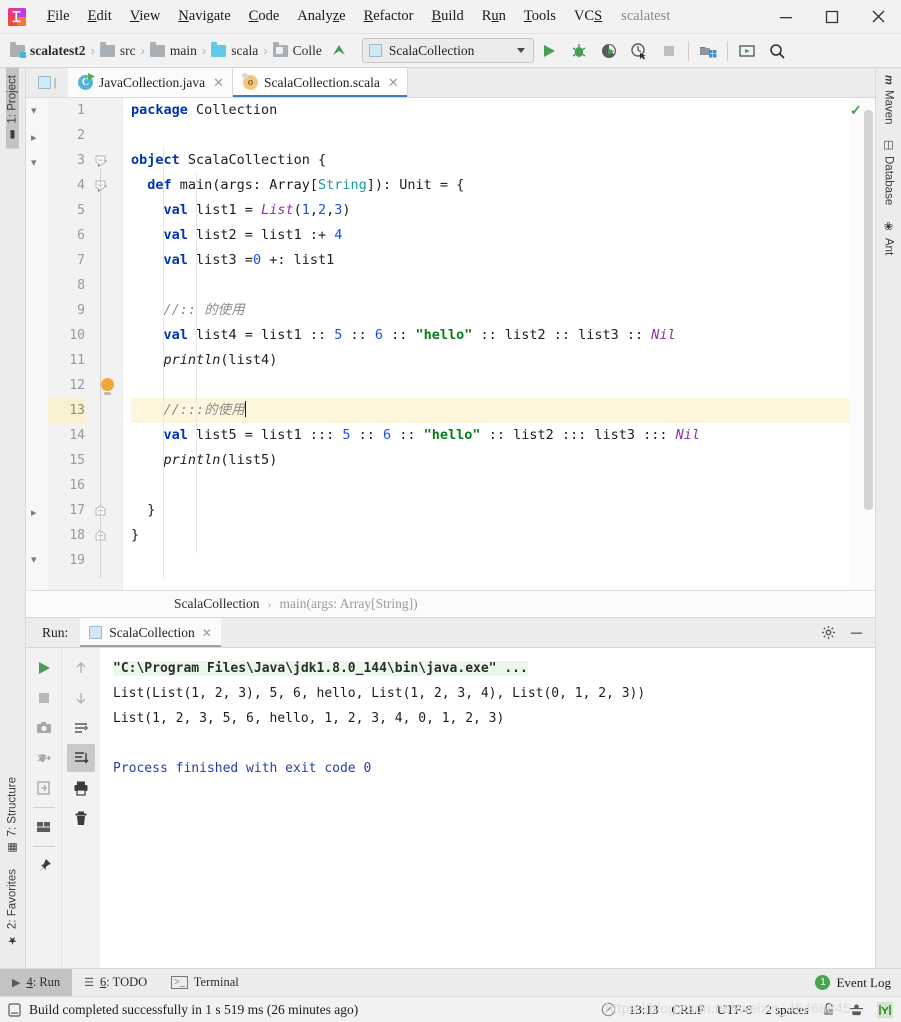  What do you see at coordinates (888, 237) in the screenshot?
I see `sidebar-item-ant: ❀ Ant` at bounding box center [888, 237].